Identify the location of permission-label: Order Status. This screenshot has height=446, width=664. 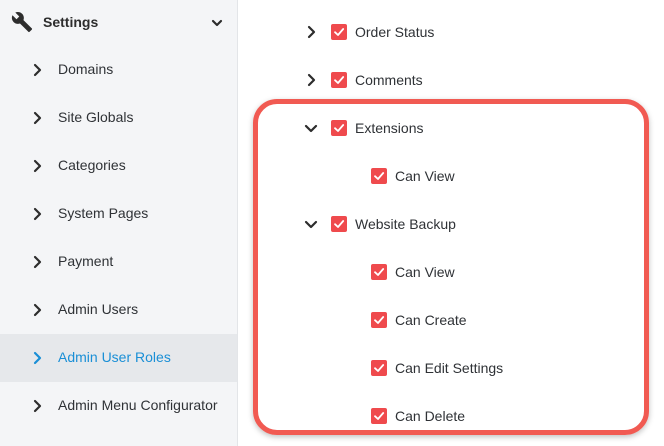
(395, 32).